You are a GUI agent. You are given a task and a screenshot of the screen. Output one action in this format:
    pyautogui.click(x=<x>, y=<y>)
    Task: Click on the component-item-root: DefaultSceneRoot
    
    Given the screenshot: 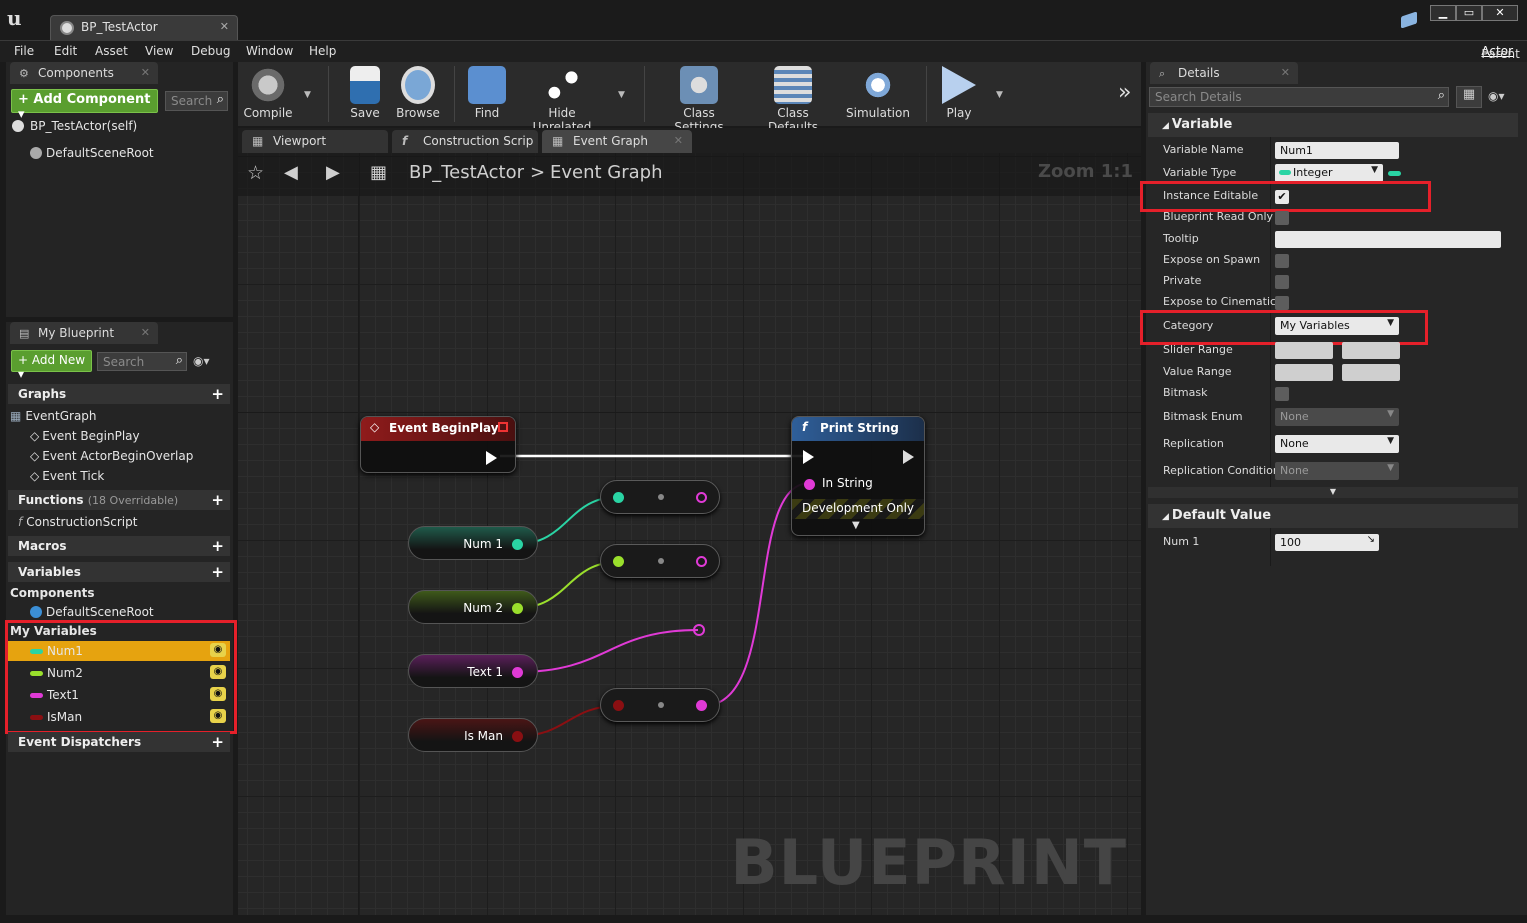 What is the action you would take?
    pyautogui.click(x=92, y=153)
    